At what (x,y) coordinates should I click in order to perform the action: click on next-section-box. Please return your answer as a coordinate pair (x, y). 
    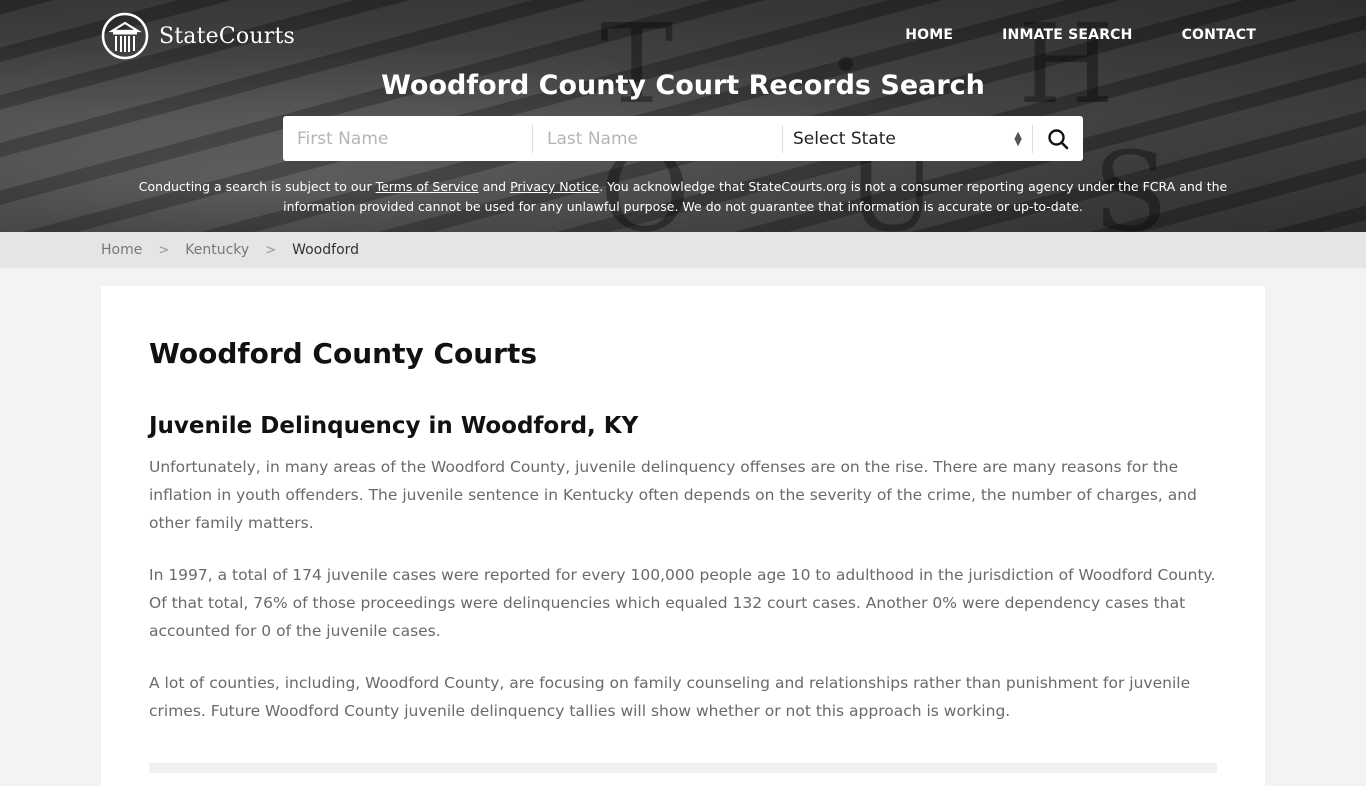
    Looking at the image, I should click on (683, 768).